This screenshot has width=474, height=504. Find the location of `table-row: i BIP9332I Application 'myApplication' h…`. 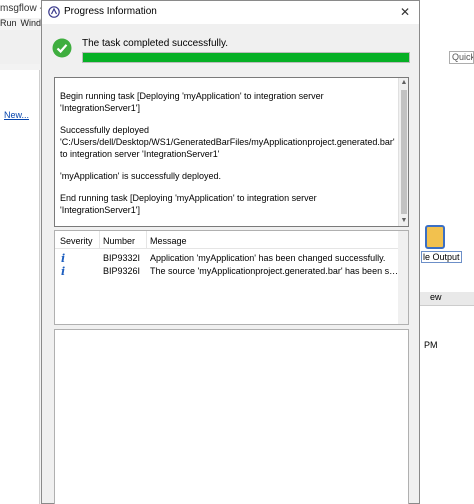

table-row: i BIP9332I Application 'myApplication' h… is located at coordinates (227, 259).